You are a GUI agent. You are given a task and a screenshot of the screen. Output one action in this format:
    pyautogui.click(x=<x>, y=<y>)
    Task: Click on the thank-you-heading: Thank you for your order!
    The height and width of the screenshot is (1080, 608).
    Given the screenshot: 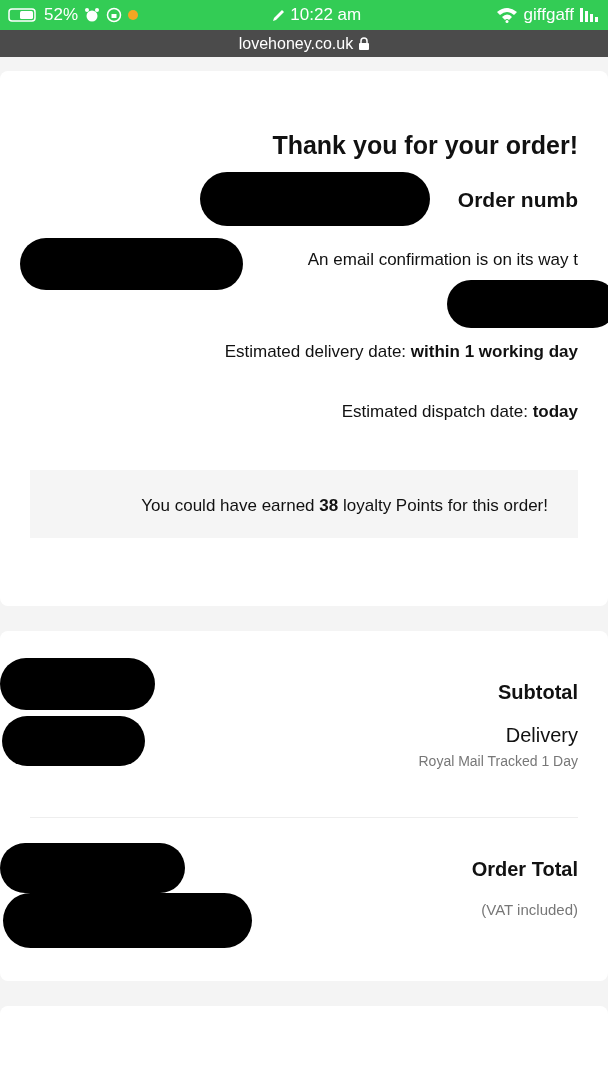 What is the action you would take?
    pyautogui.click(x=425, y=145)
    